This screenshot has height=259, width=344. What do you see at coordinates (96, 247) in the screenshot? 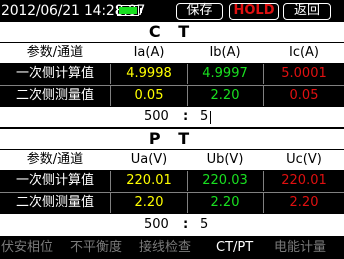
I see `nav-unbalance: 不平衡度` at bounding box center [96, 247].